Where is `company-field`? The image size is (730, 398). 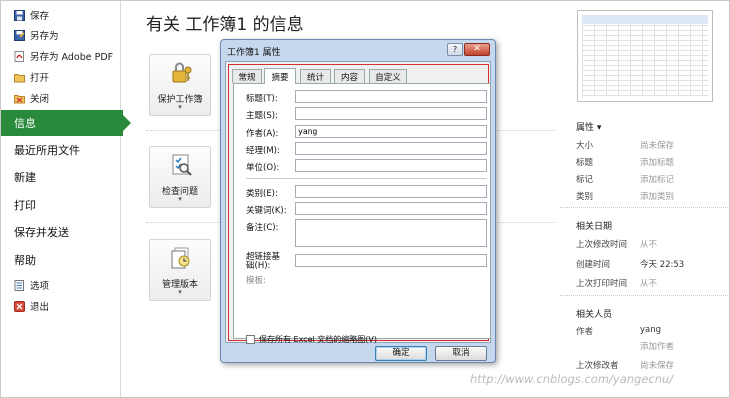 company-field is located at coordinates (391, 165).